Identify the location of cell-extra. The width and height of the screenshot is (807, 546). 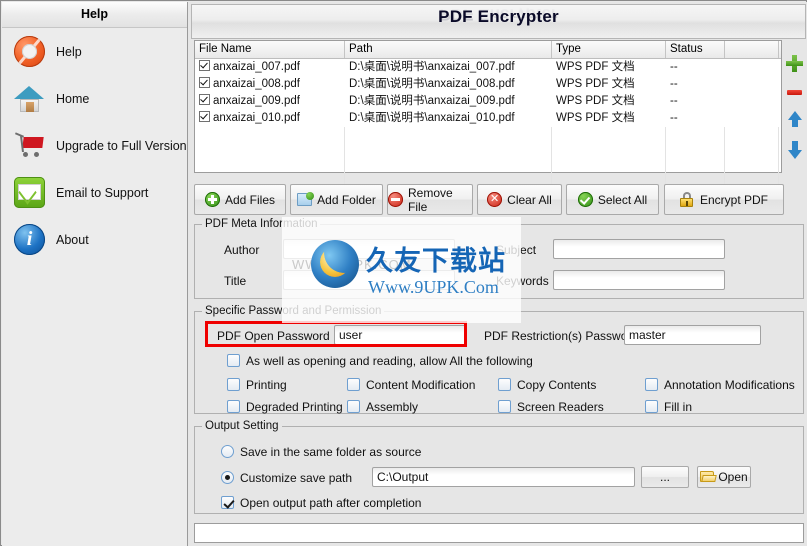
(752, 118).